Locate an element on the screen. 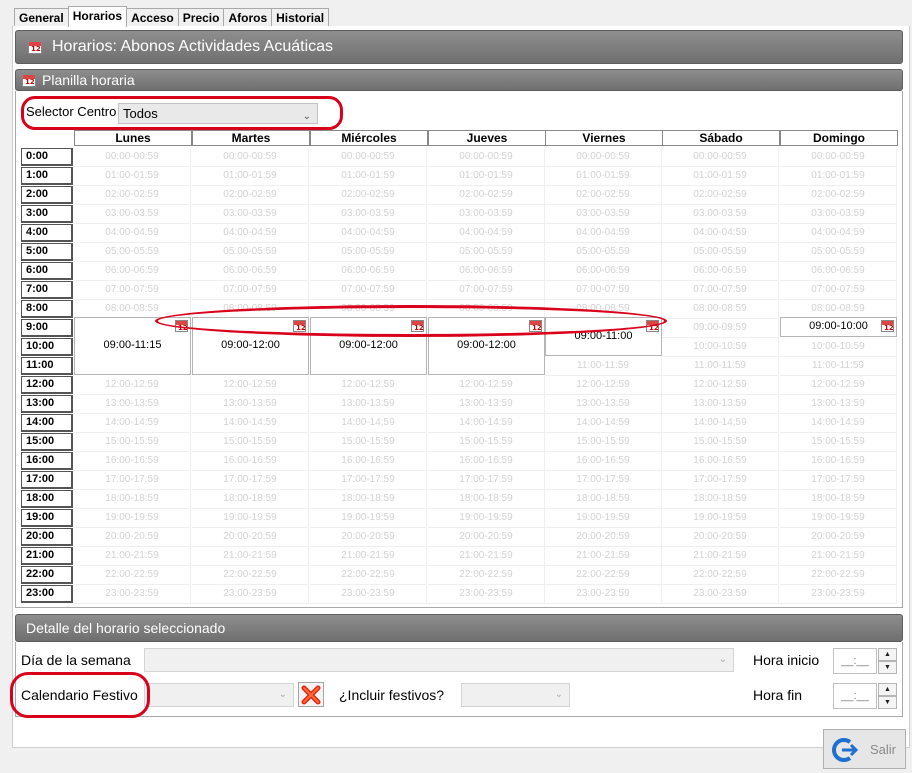 This screenshot has height=773, width=912. dia-semana-dropdown: ⌄ is located at coordinates (439, 660).